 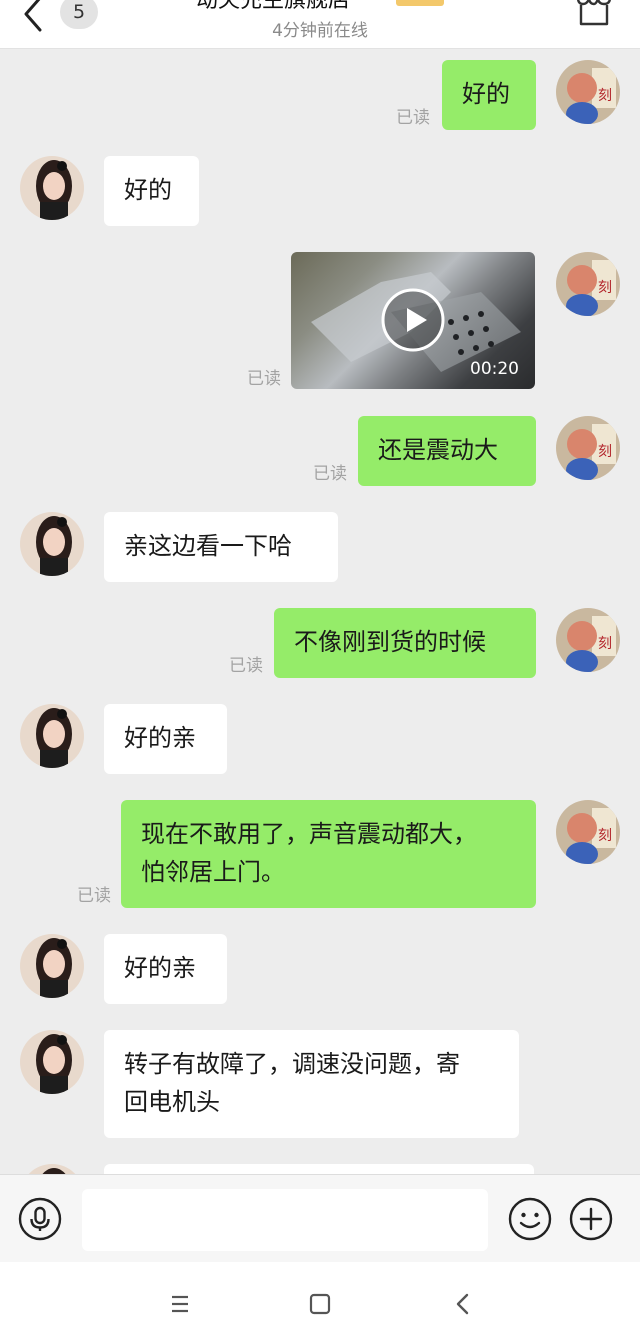 I want to click on system-nav-bar, so click(x=320, y=1302).